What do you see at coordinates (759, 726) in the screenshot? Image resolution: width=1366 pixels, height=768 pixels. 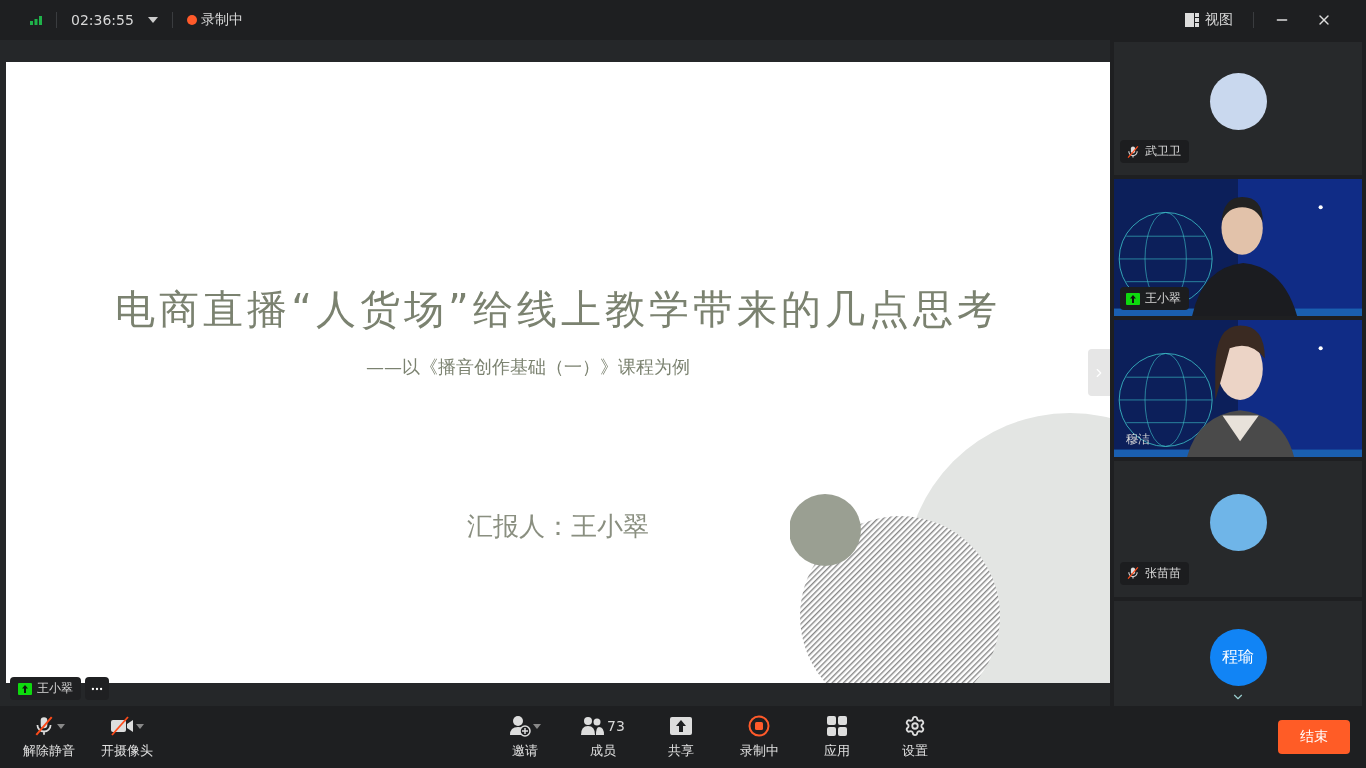 I see `record-icon` at bounding box center [759, 726].